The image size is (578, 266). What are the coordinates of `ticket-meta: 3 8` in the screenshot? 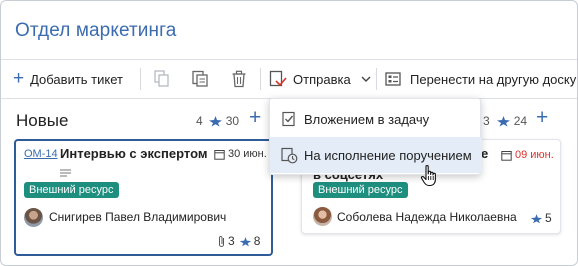 It's located at (238, 241).